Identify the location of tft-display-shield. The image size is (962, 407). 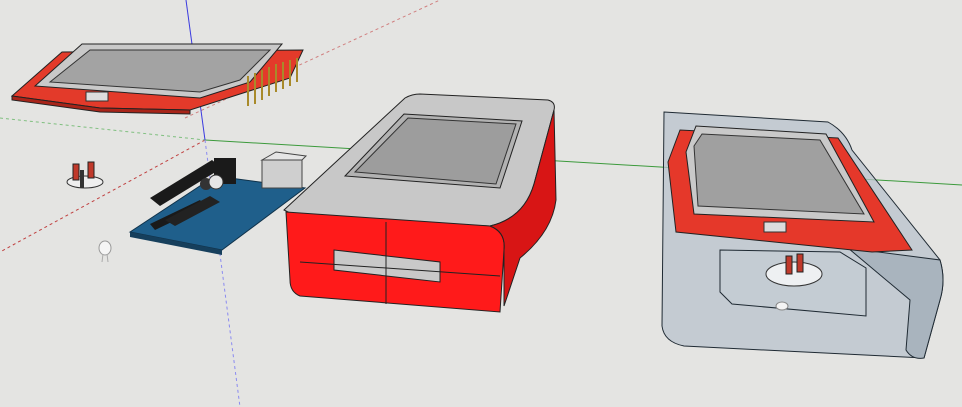
(157, 79).